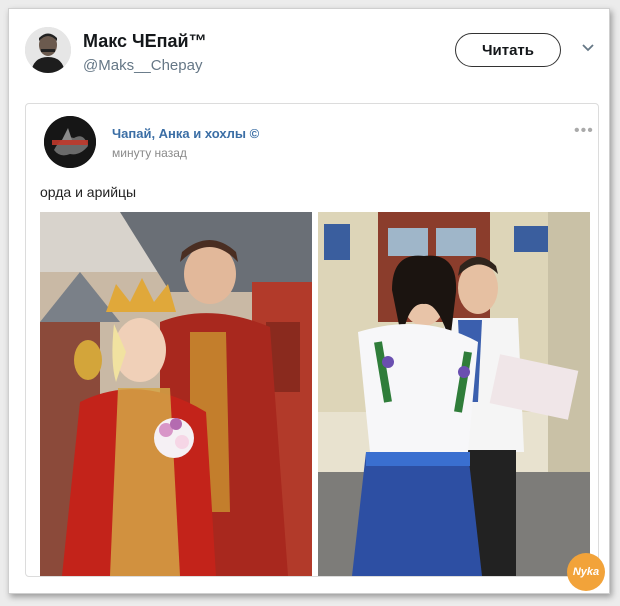 The height and width of the screenshot is (606, 620). Describe the element at coordinates (70, 142) in the screenshot. I see `quoted-avatar` at that location.